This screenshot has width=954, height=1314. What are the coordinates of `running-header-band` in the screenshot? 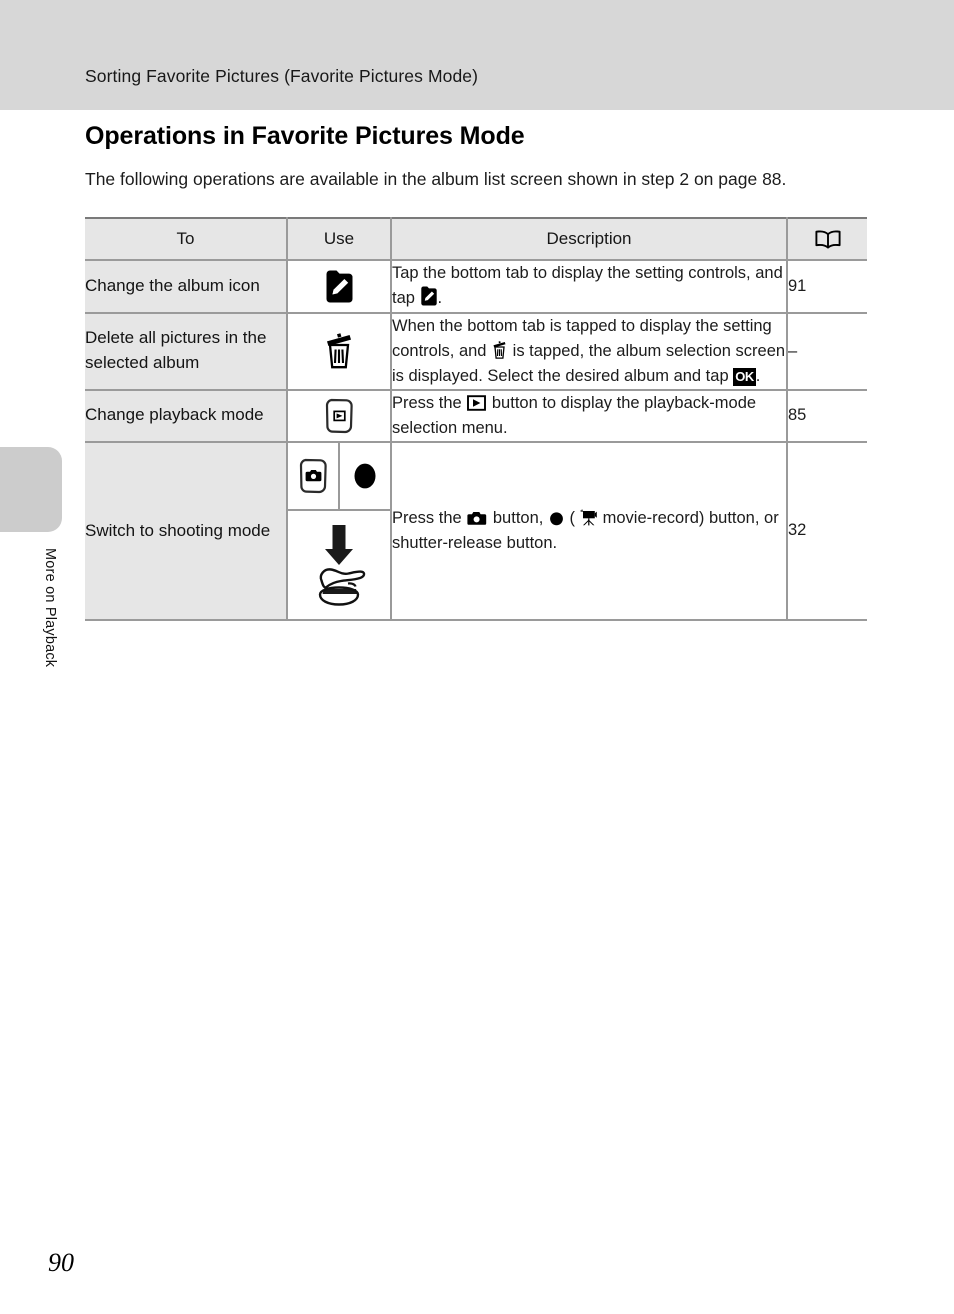 It's located at (477, 55).